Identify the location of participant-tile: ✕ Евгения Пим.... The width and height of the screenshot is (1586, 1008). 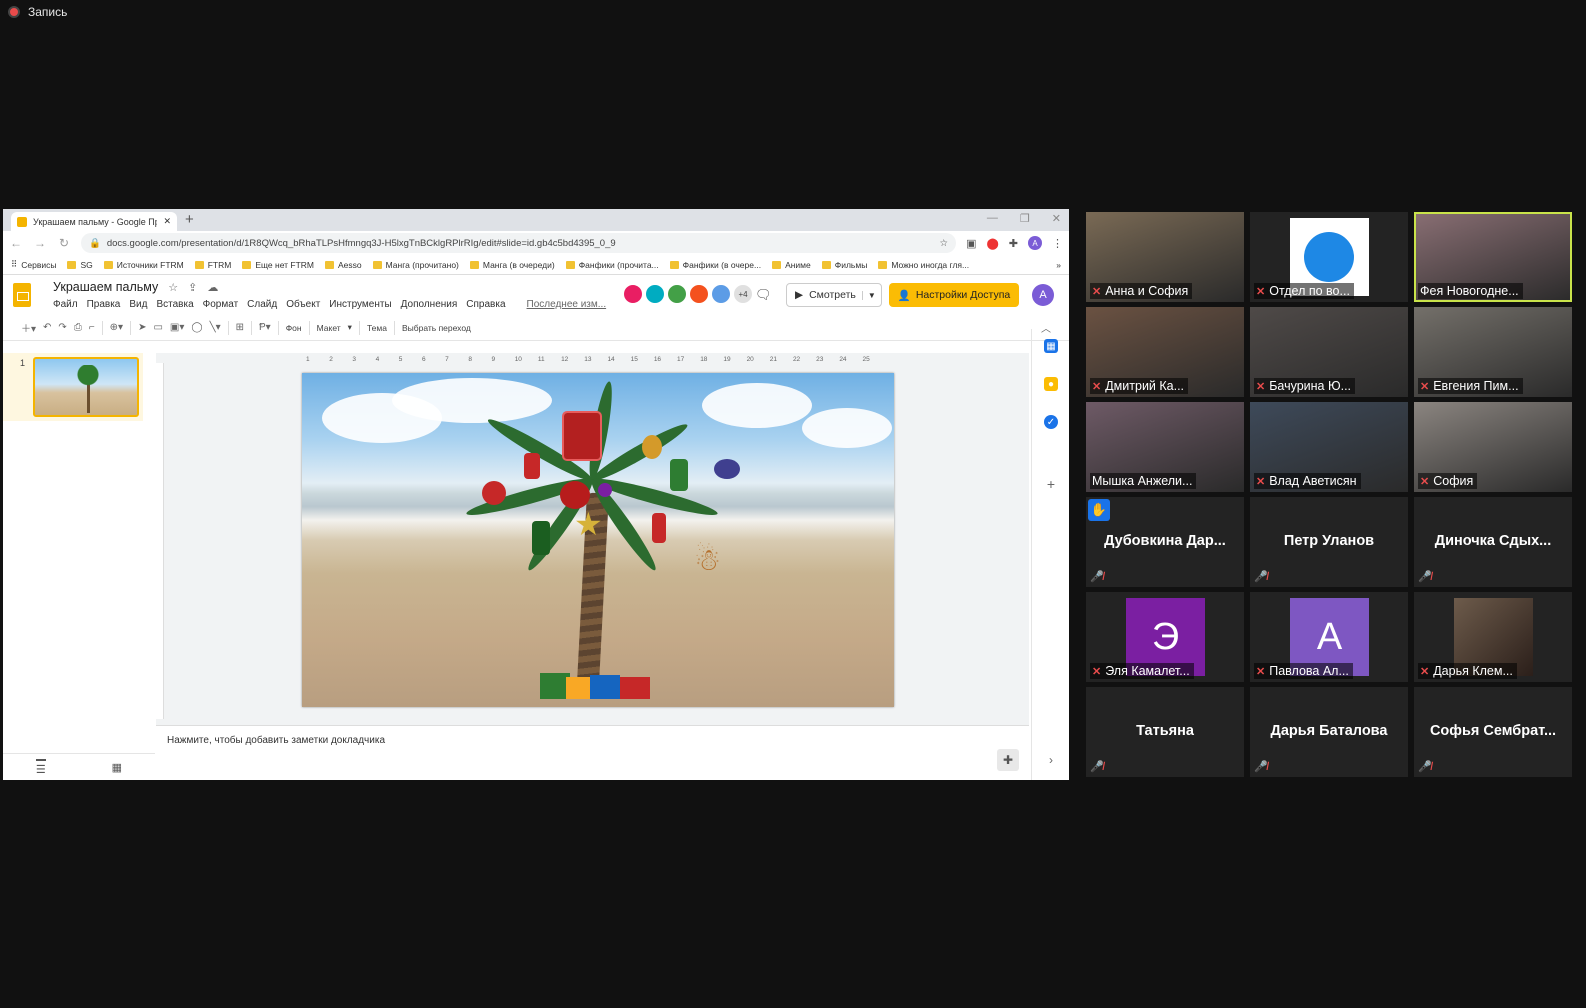
(1493, 352).